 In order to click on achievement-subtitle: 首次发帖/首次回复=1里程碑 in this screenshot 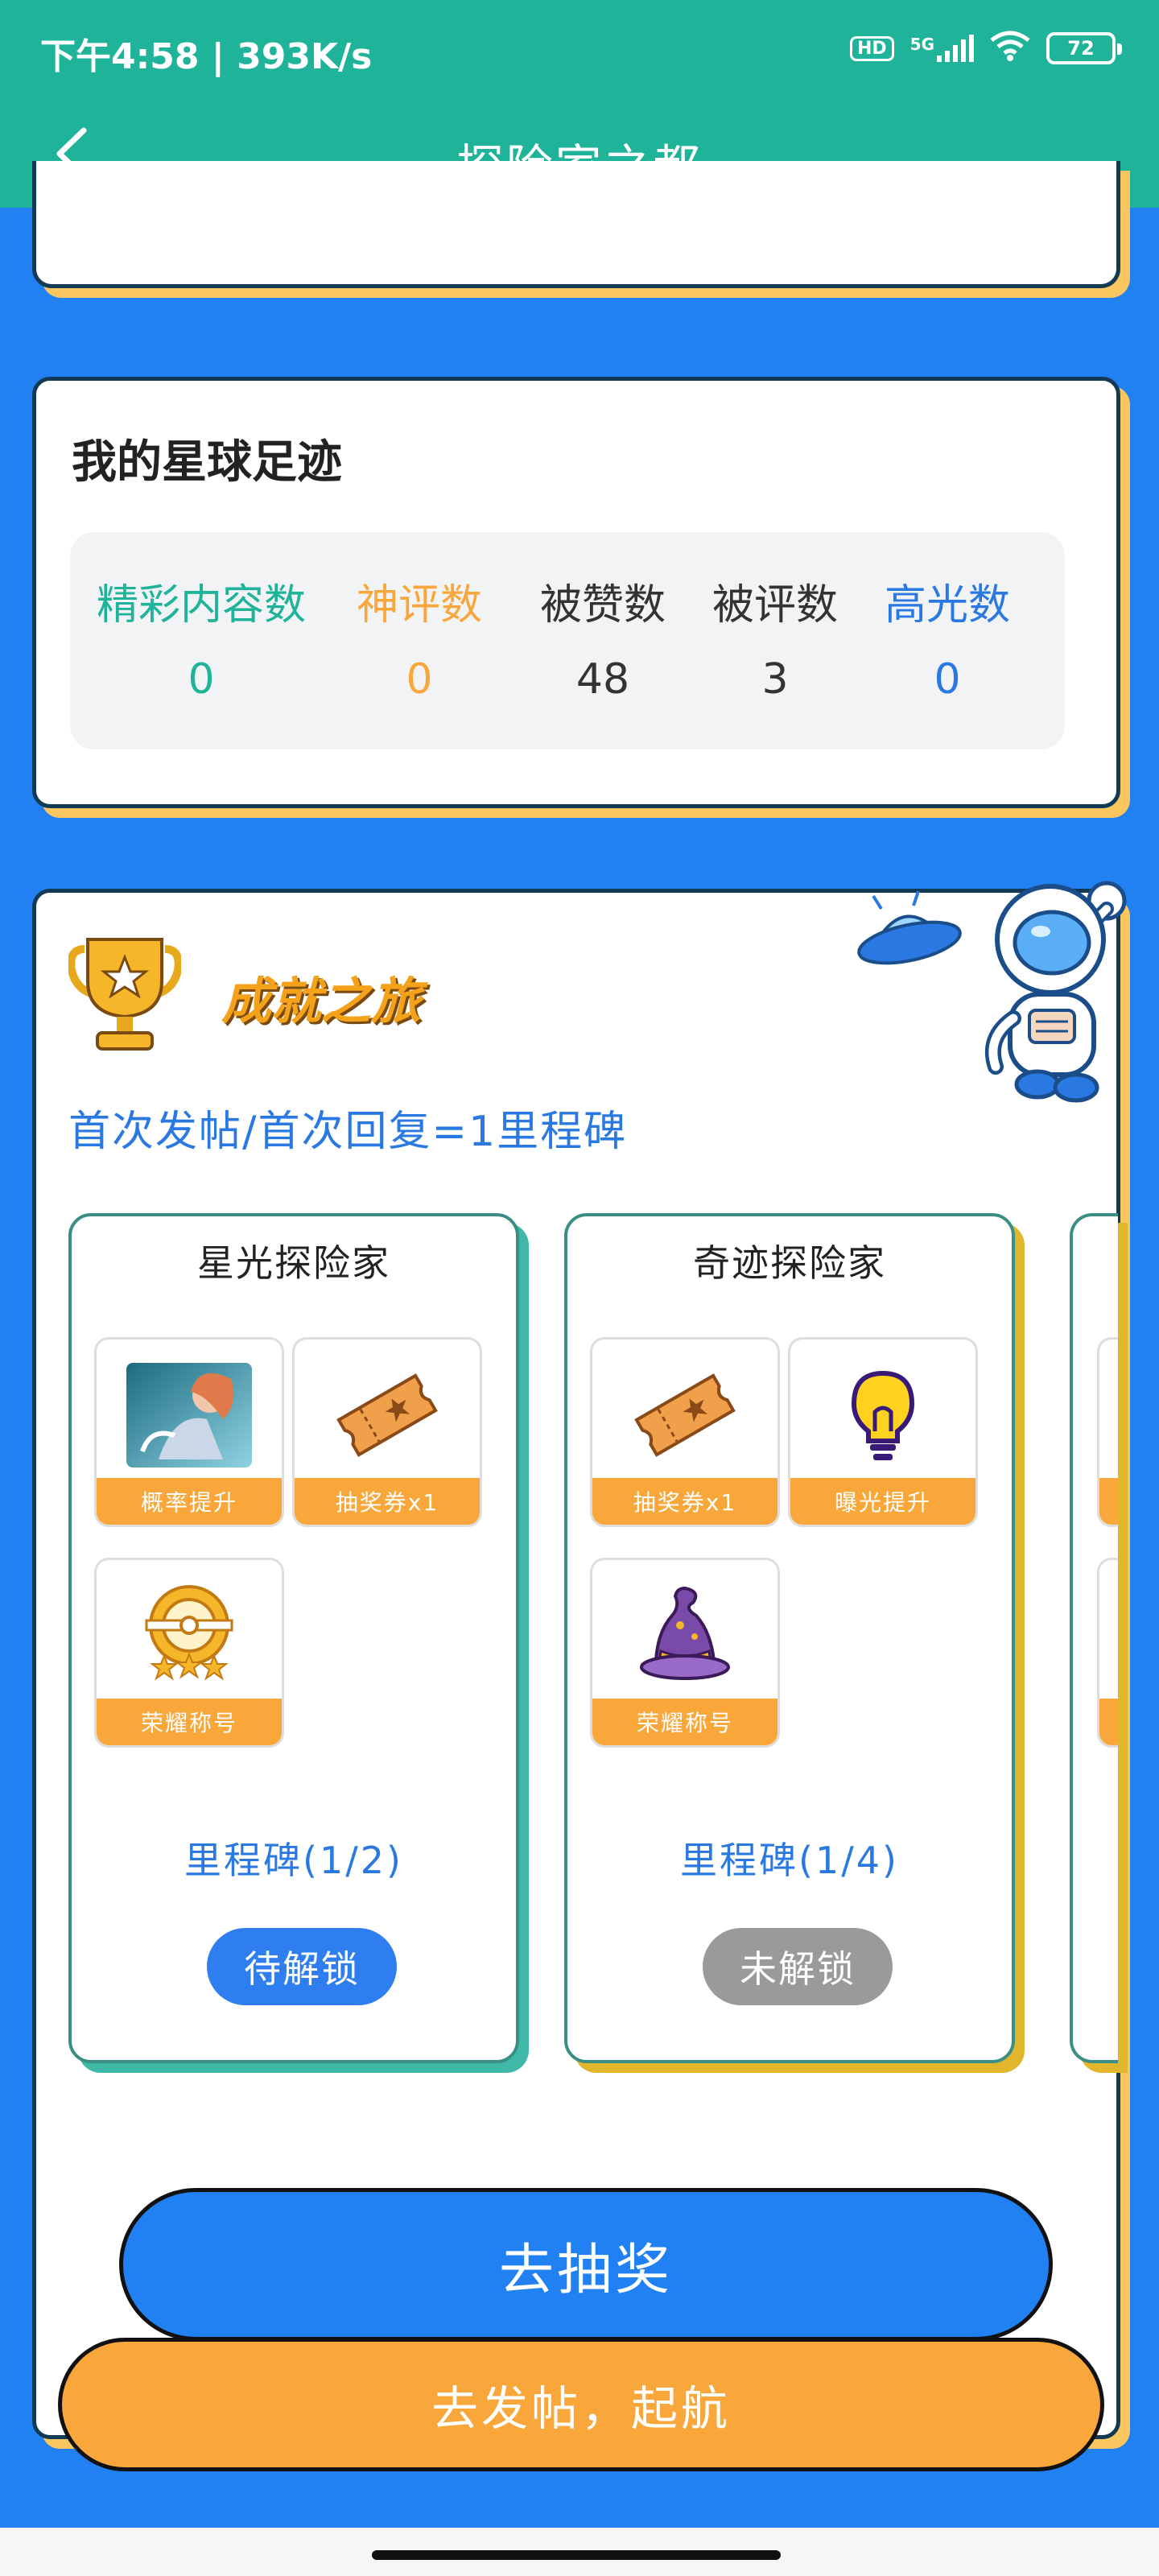, I will do `click(348, 1132)`.